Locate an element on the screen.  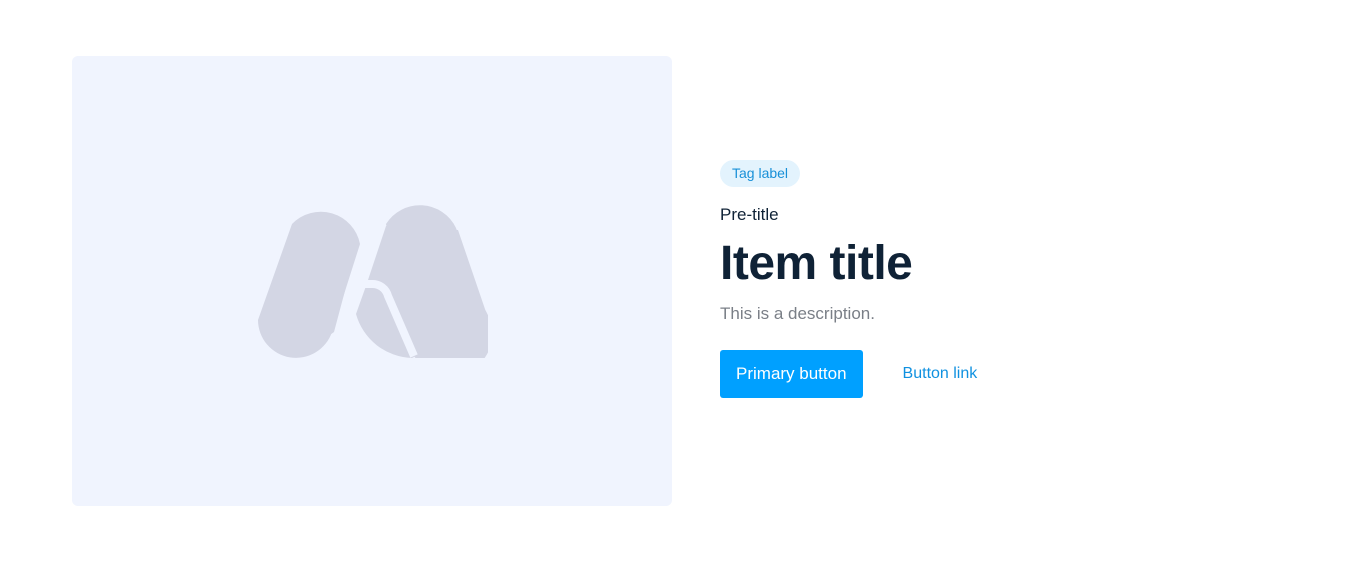
item-description: This is a description. is located at coordinates (797, 313).